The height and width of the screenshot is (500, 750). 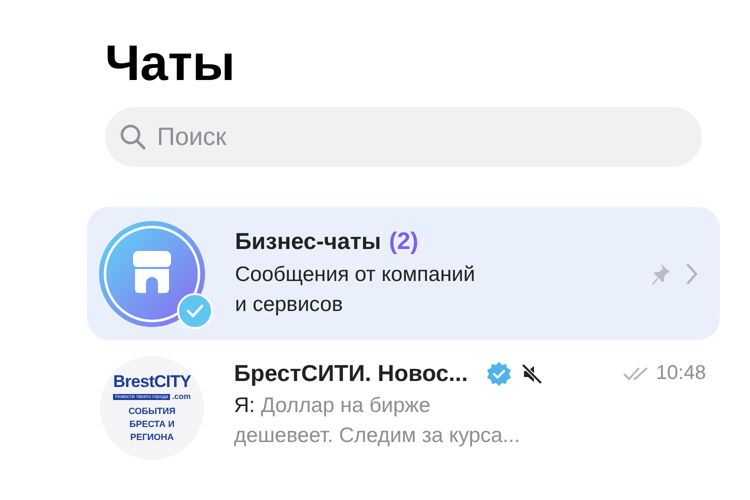 I want to click on chevron-icon, so click(x=692, y=273).